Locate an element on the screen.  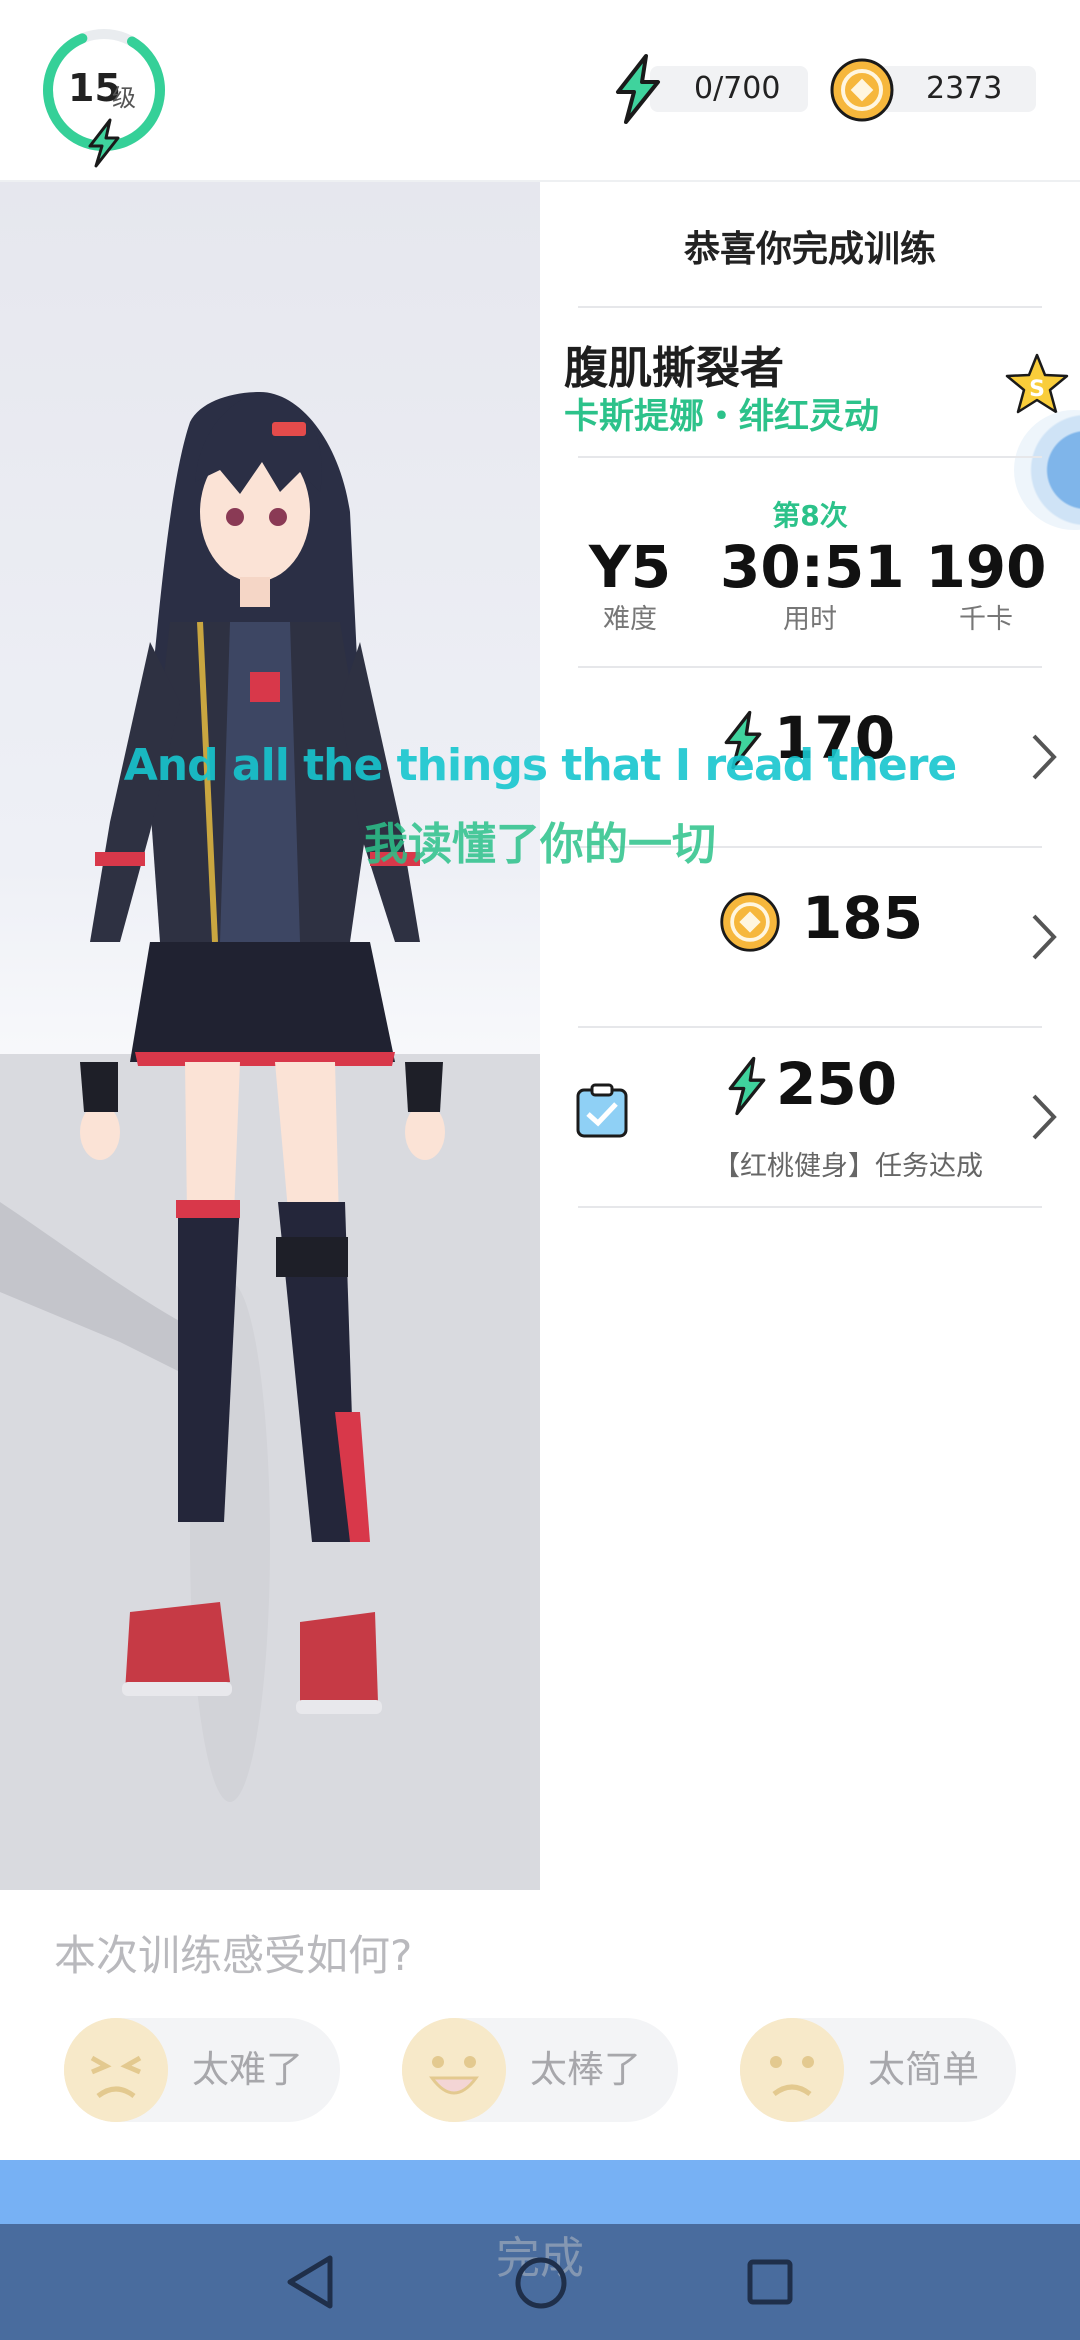
workout-count: 第8次 is located at coordinates (810, 515).